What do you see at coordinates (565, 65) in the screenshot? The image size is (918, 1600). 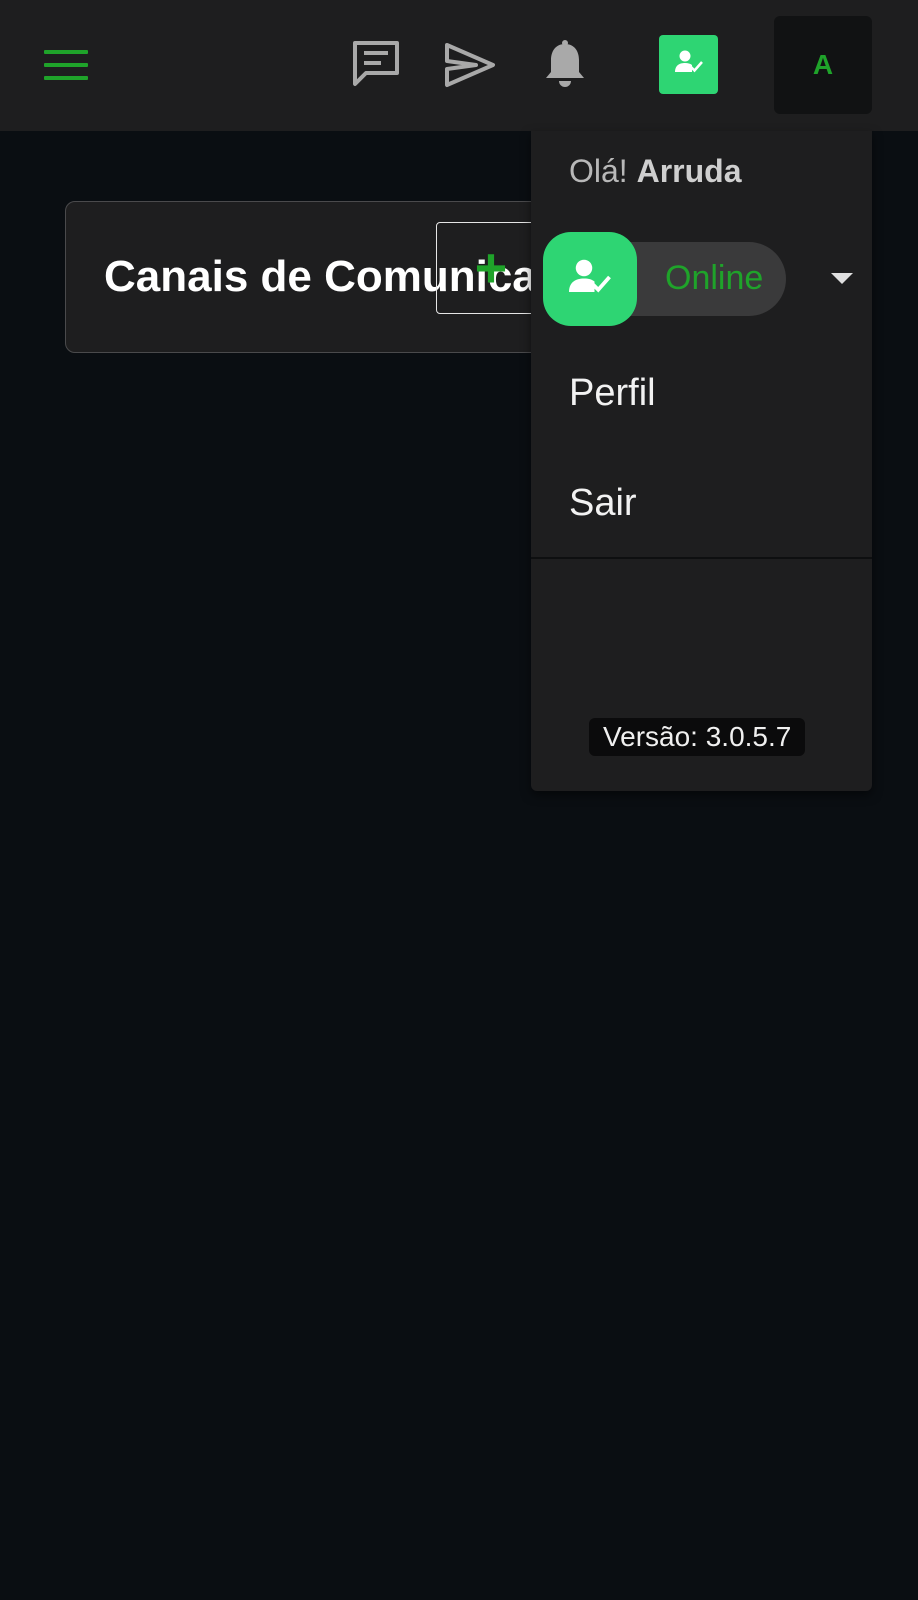 I see `bell-icon` at bounding box center [565, 65].